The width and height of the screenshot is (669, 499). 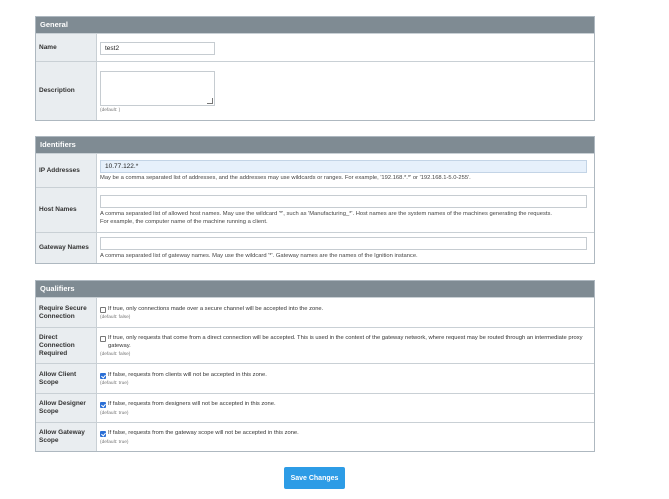 I want to click on general-header: General, so click(x=315, y=25).